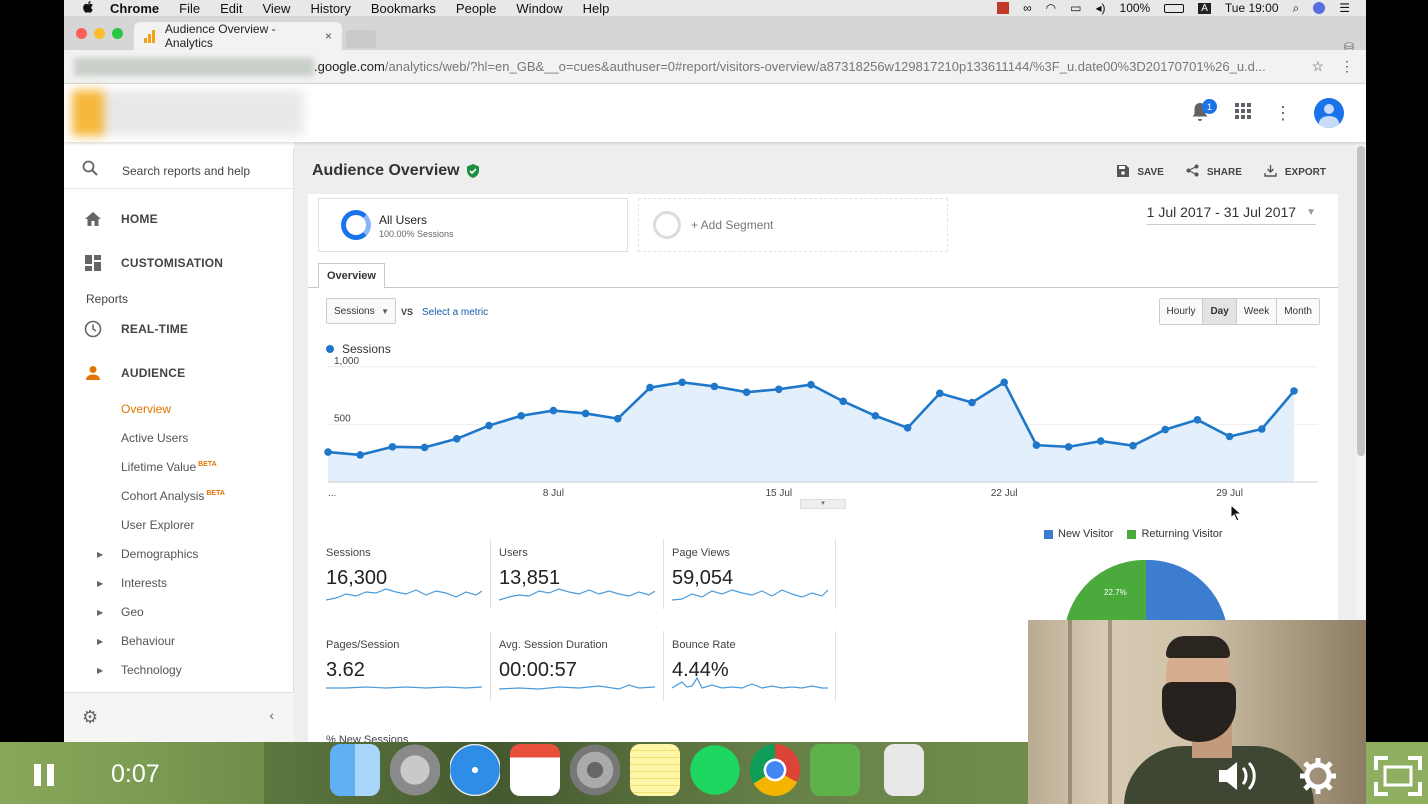 The image size is (1428, 804). What do you see at coordinates (475, 770) in the screenshot?
I see `safari-icon` at bounding box center [475, 770].